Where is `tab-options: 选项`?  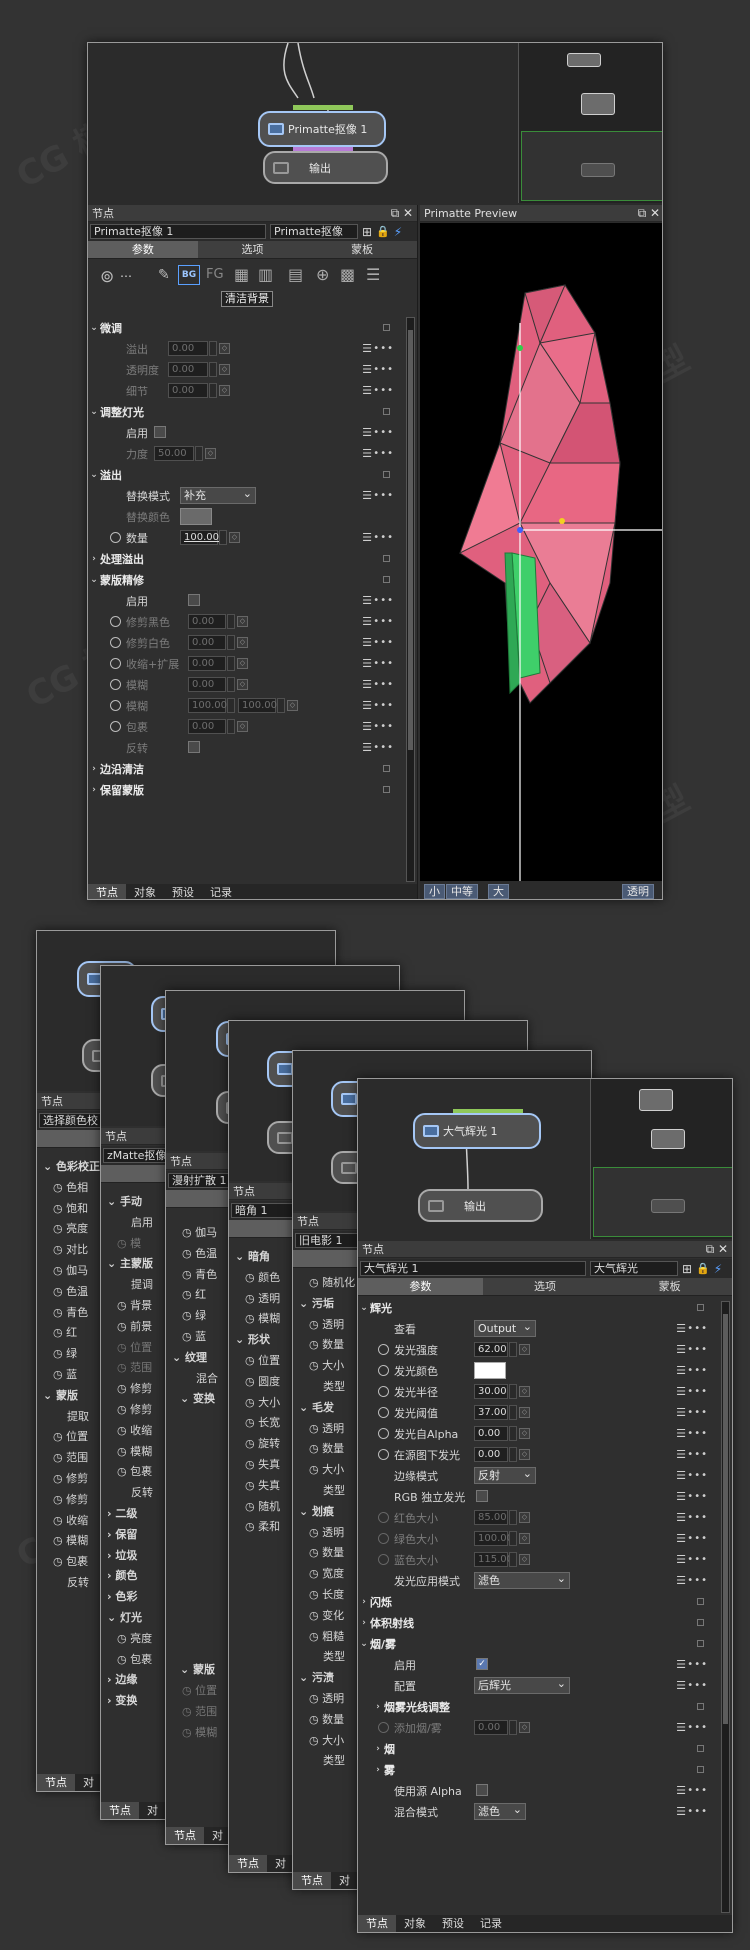 tab-options: 选项 is located at coordinates (545, 1286).